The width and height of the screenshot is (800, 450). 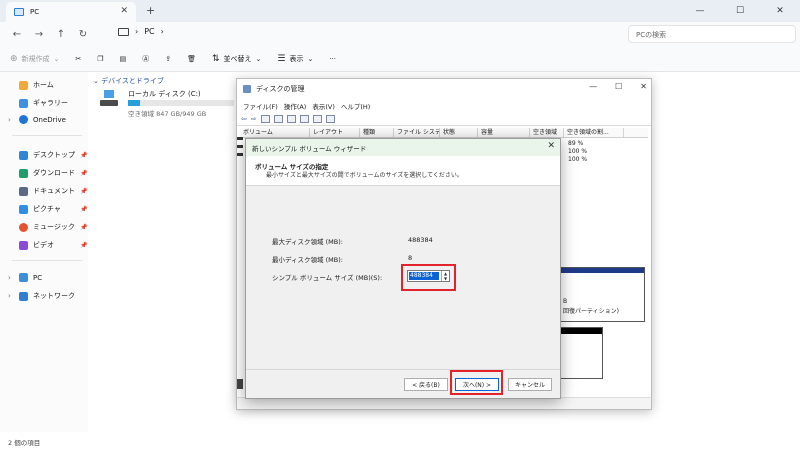 What do you see at coordinates (444, 89) in the screenshot?
I see `disk-management-titlebar: ディスクの管理 — ☐ ✕` at bounding box center [444, 89].